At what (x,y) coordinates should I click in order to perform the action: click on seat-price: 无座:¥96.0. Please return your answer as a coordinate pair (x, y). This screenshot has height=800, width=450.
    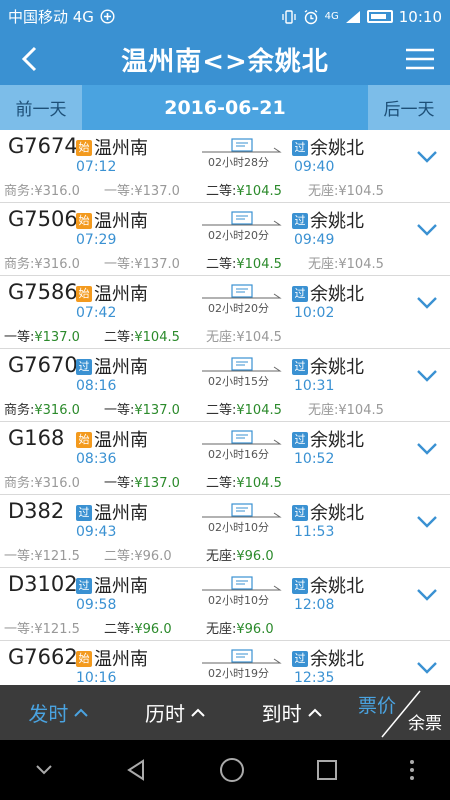
    Looking at the image, I should click on (240, 554).